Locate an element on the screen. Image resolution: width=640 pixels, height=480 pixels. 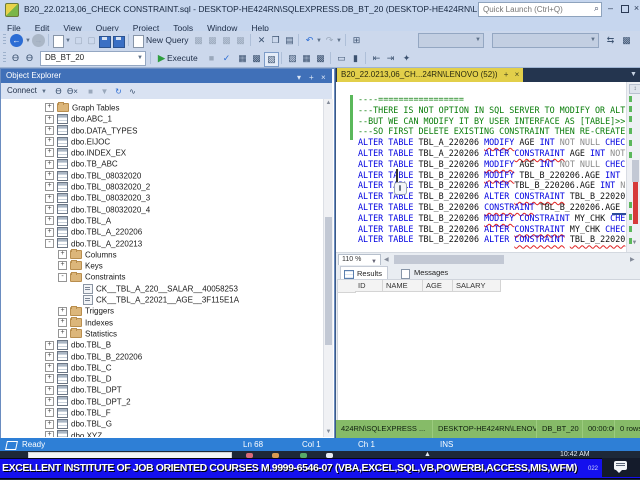
tab-list-dropdown-icon: ▼ is located at coordinates (633, 74).